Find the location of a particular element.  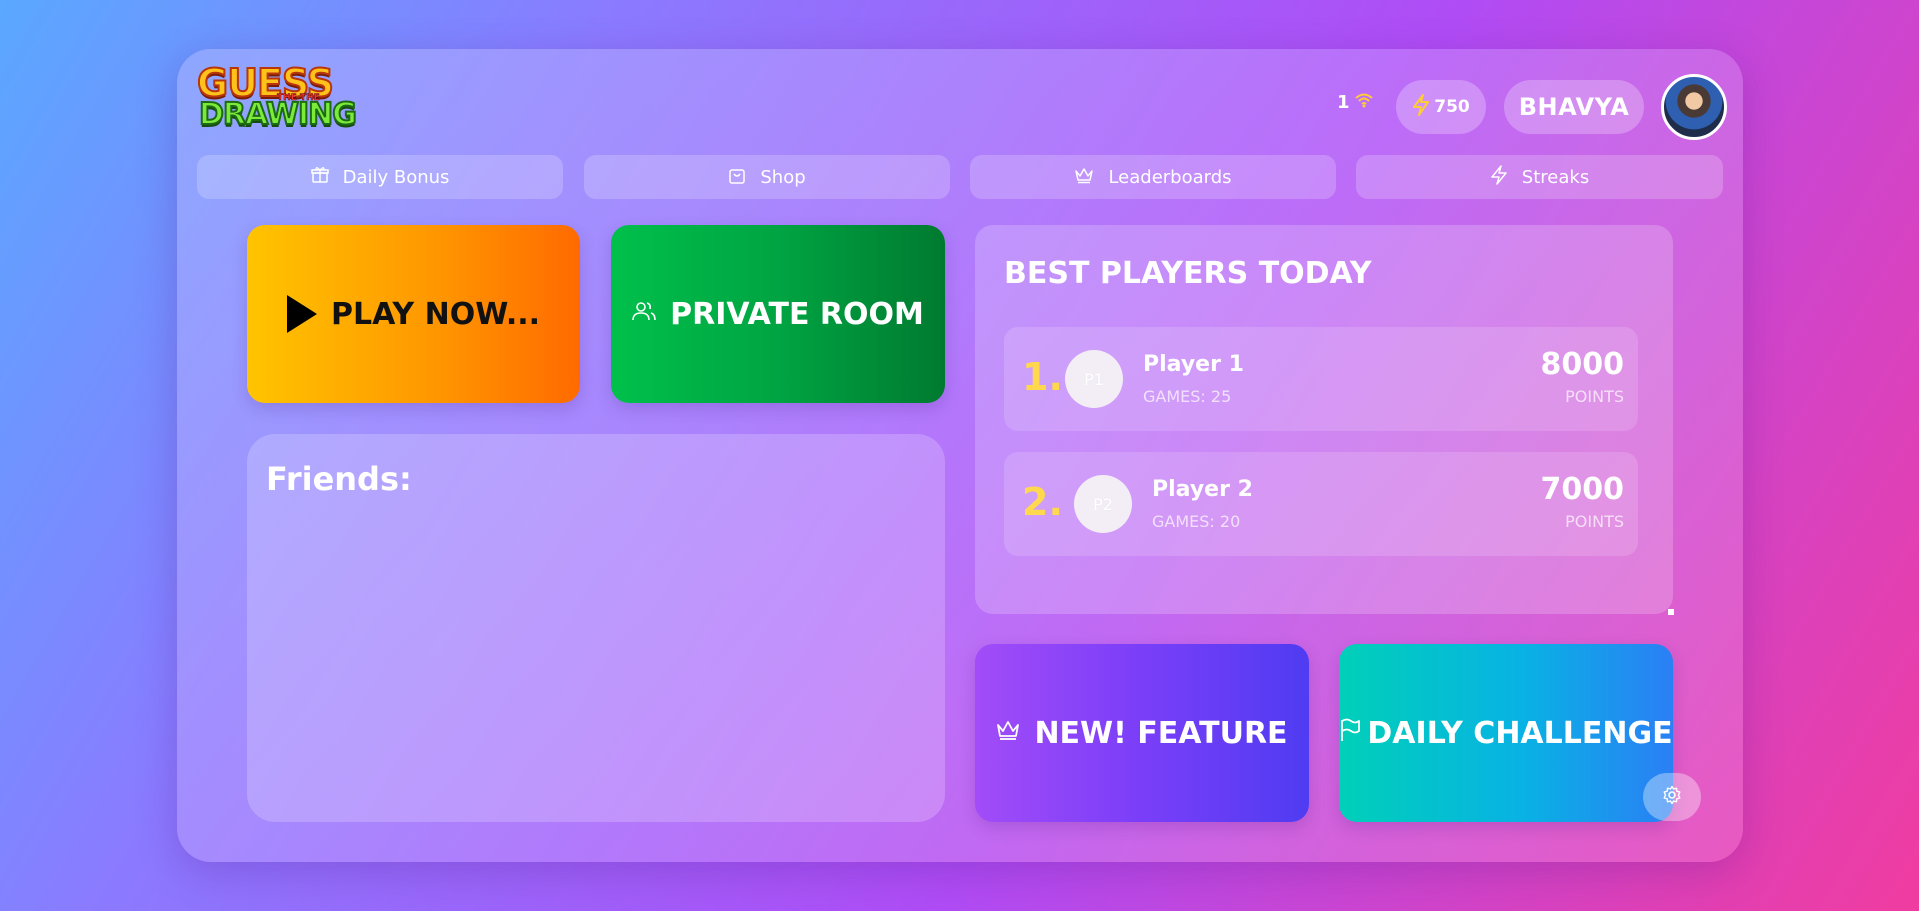

logo-text-bottom: DRAWING is located at coordinates (278, 114).